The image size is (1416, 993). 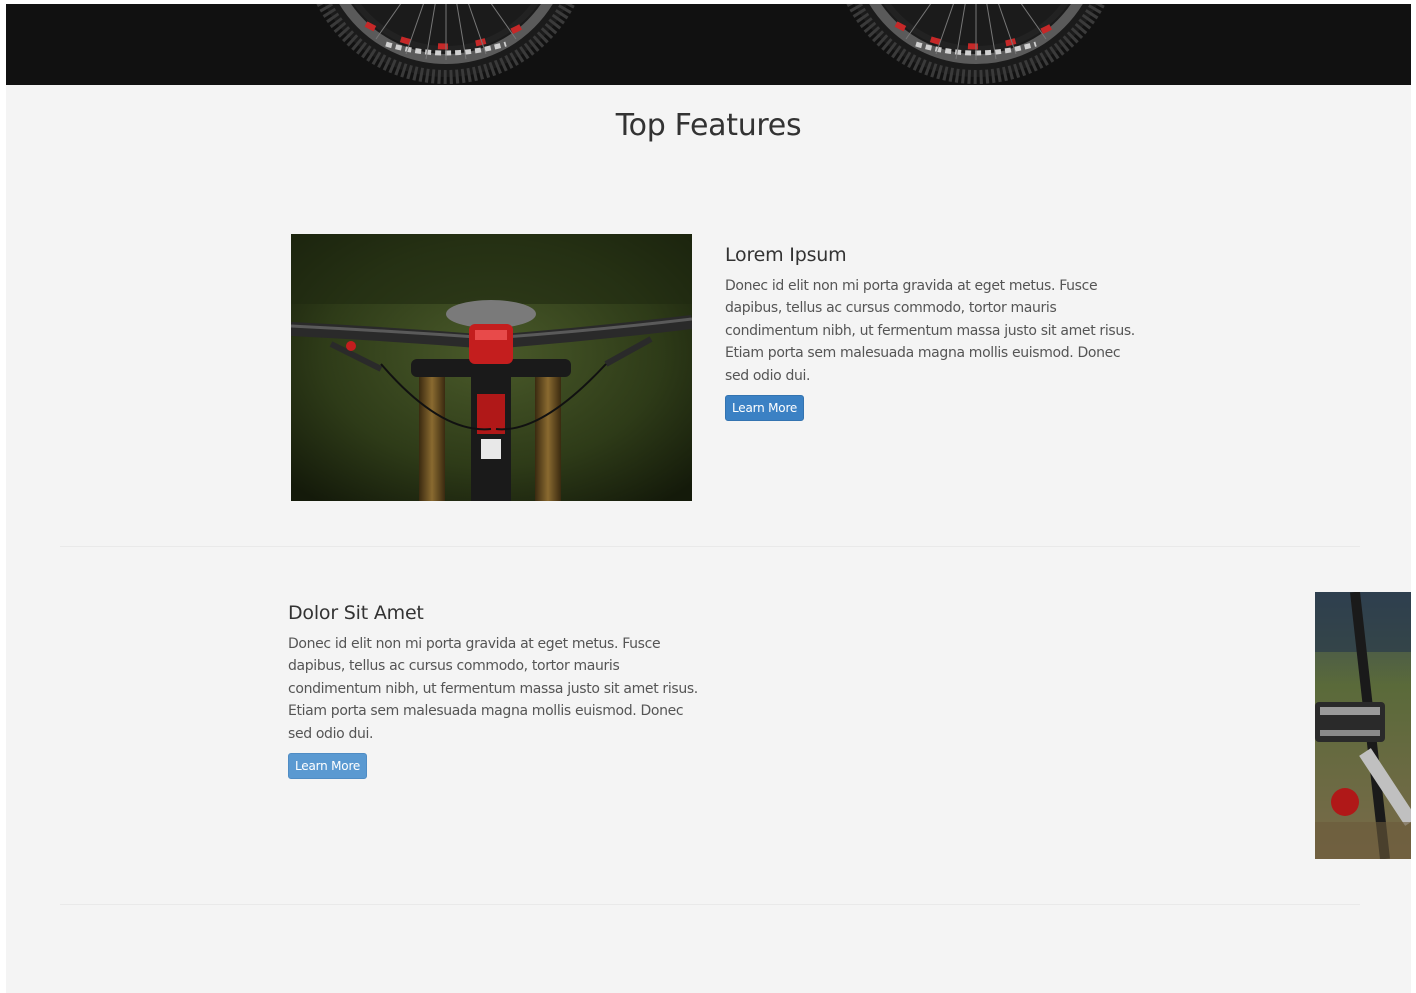 What do you see at coordinates (708, 44) in the screenshot?
I see `hero-banner-image` at bounding box center [708, 44].